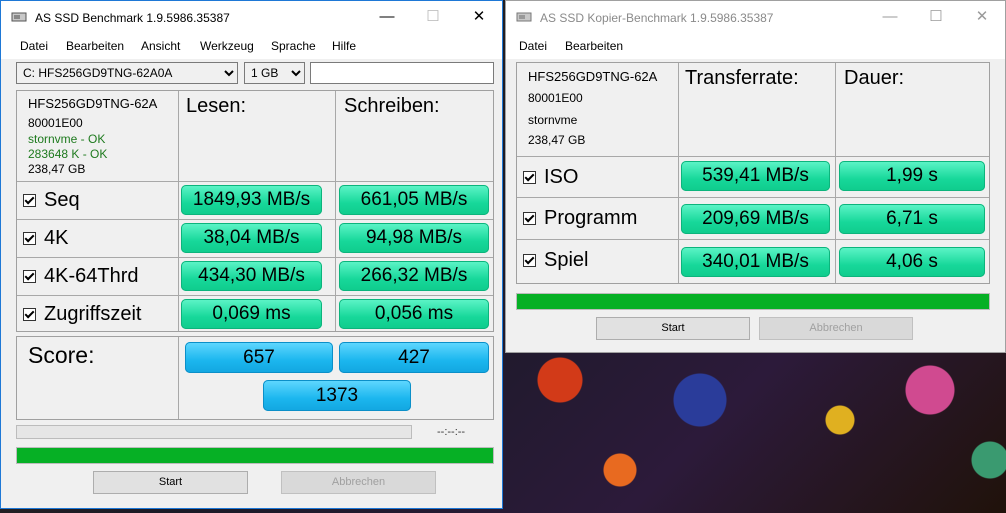  Describe the element at coordinates (251, 314) in the screenshot. I see `access-read-value: 0,069 ms` at that location.